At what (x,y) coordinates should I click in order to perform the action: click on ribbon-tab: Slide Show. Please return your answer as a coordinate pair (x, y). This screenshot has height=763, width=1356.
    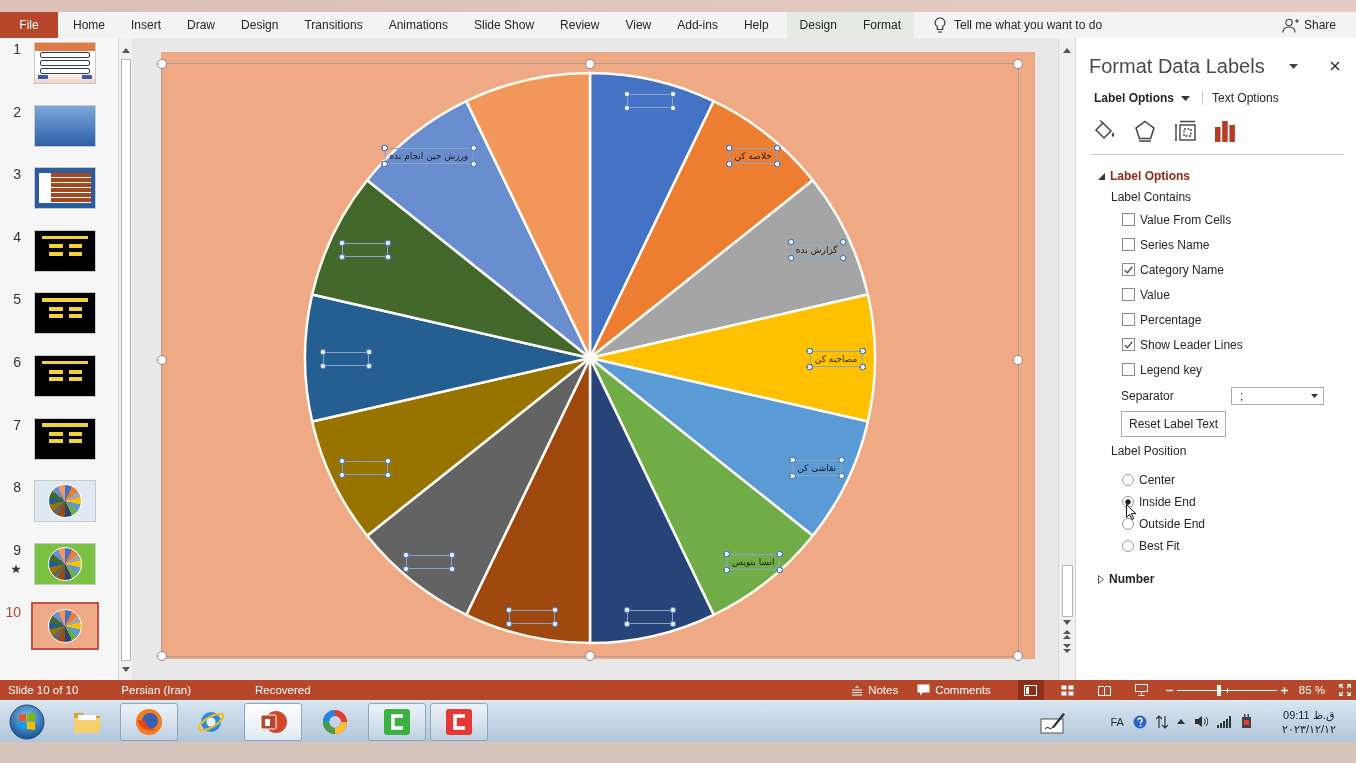
    Looking at the image, I should click on (504, 25).